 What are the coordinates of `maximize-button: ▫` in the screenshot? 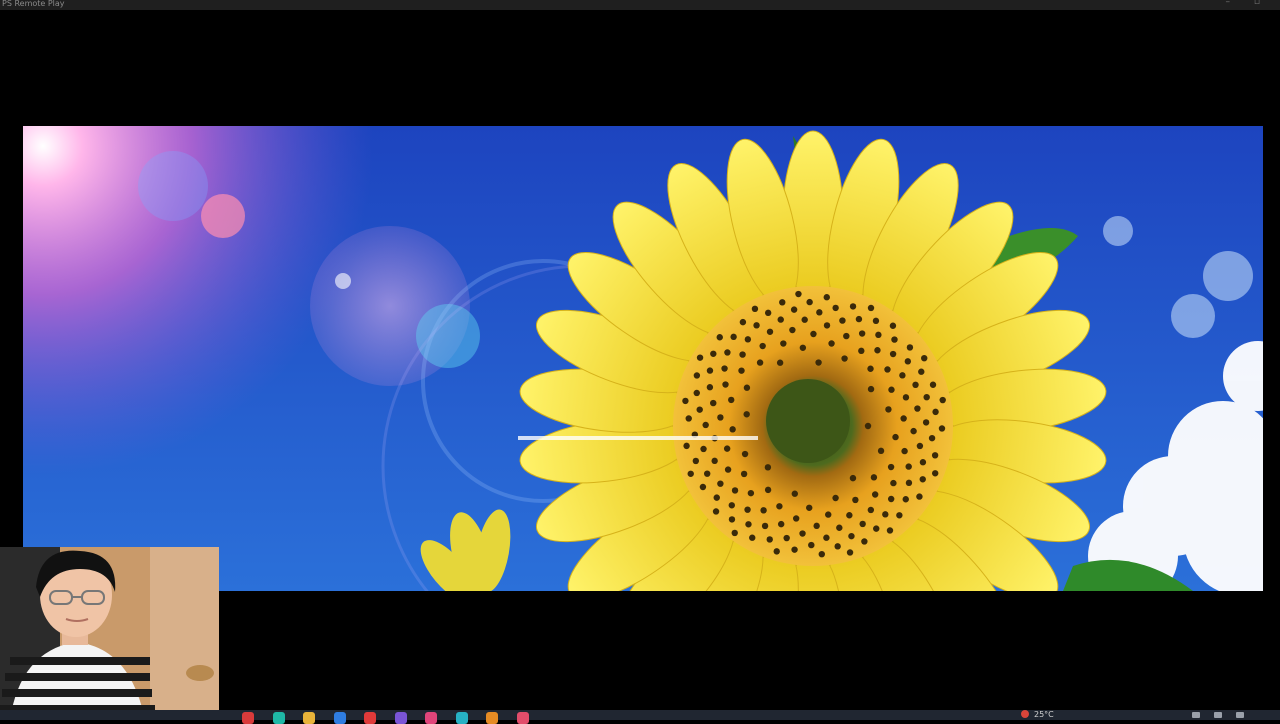 It's located at (1257, 3).